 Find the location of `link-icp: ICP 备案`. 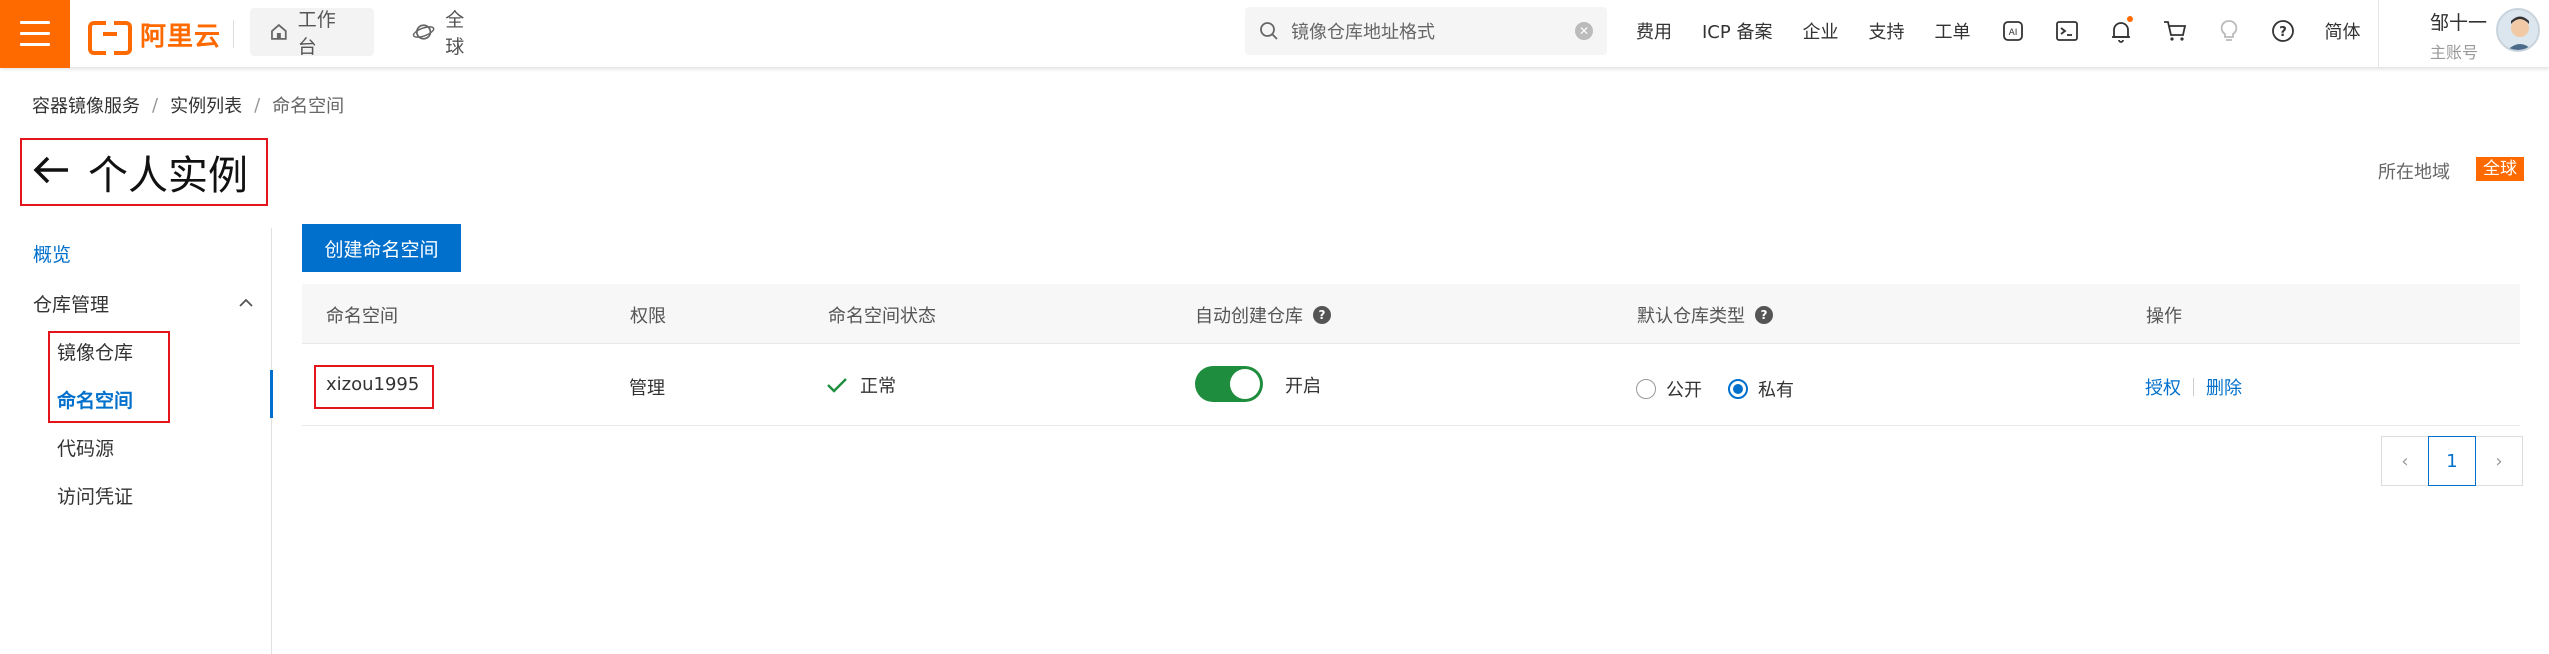

link-icp: ICP 备案 is located at coordinates (1737, 31).